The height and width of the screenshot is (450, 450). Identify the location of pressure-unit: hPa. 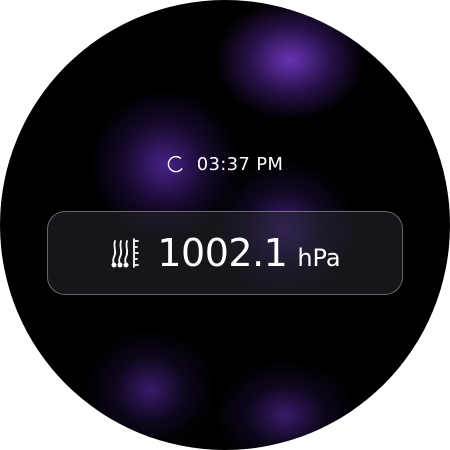
(319, 258).